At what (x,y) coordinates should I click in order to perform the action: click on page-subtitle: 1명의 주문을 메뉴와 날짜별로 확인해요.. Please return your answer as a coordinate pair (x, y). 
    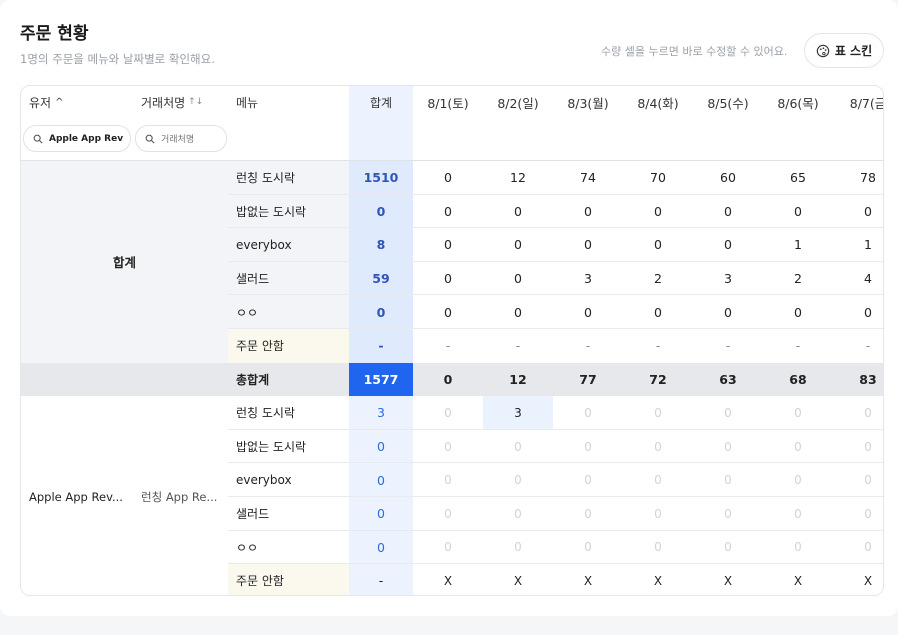
    Looking at the image, I should click on (117, 59).